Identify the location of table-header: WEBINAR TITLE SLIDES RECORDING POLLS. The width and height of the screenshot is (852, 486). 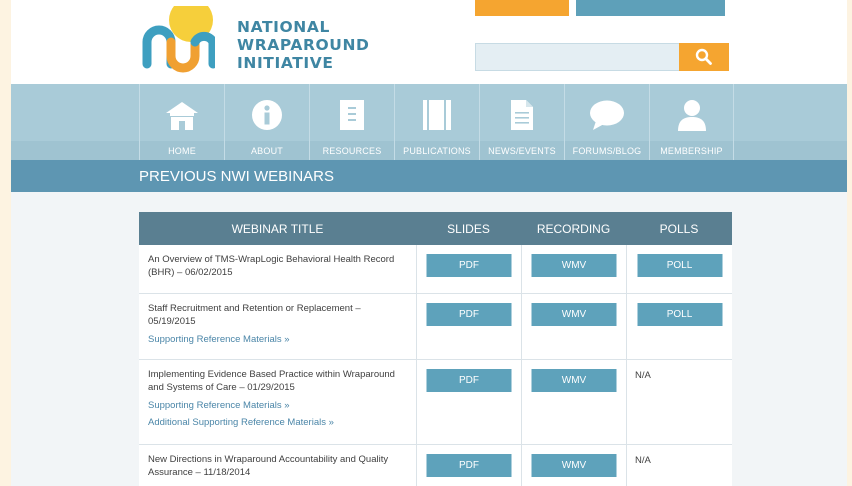
(435, 228).